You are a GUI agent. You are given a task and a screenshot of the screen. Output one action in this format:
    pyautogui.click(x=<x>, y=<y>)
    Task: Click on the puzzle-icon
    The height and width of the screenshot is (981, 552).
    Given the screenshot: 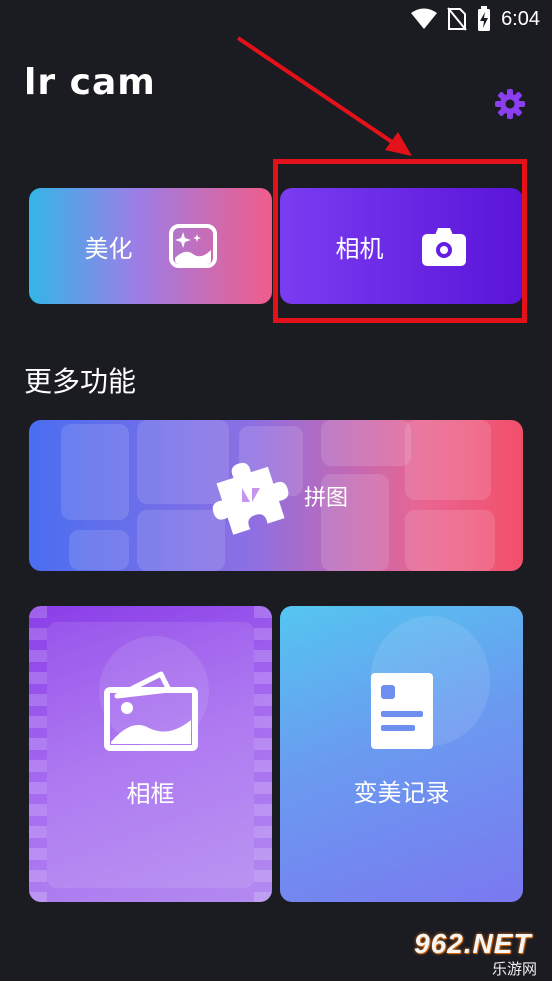 What is the action you would take?
    pyautogui.click(x=250, y=498)
    